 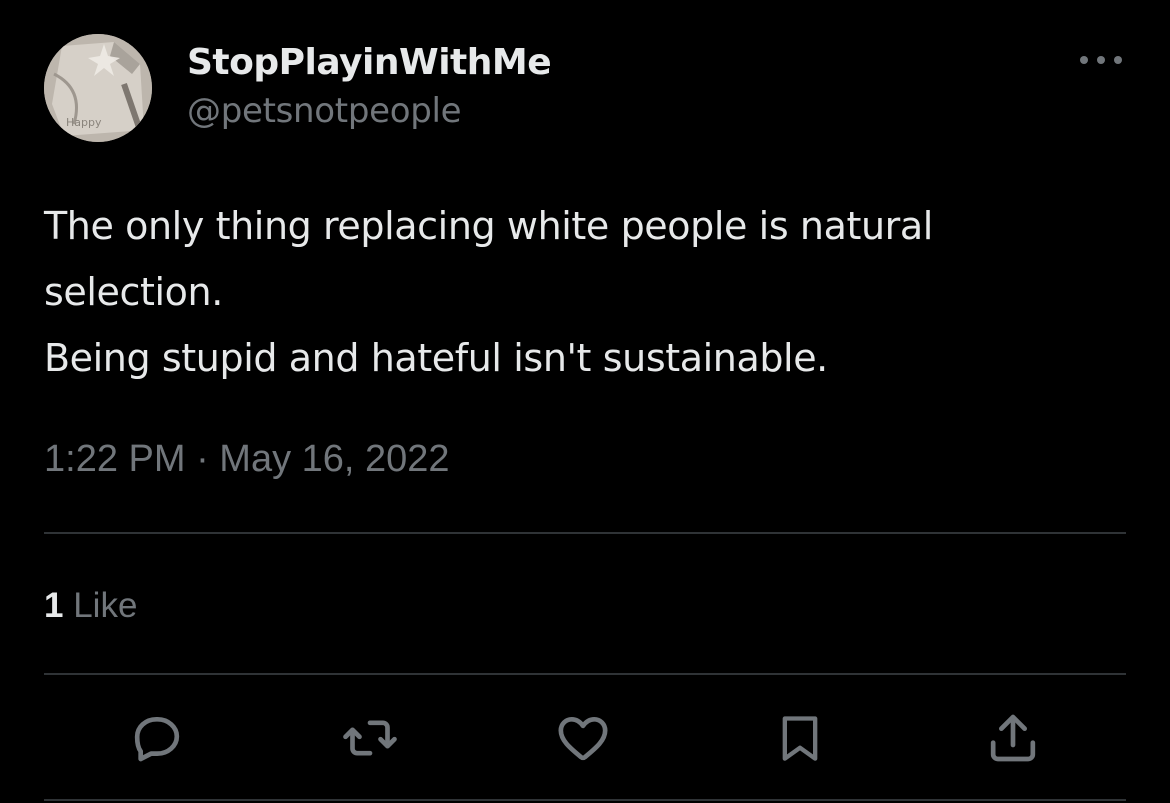 I want to click on action-bar, so click(x=585, y=738).